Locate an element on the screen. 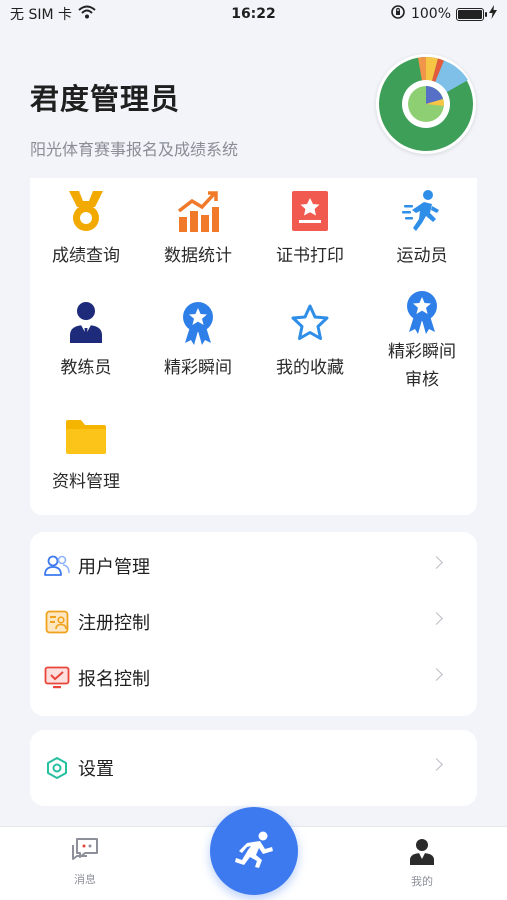  menu-item-user-management: 用户管理 is located at coordinates (253, 566).